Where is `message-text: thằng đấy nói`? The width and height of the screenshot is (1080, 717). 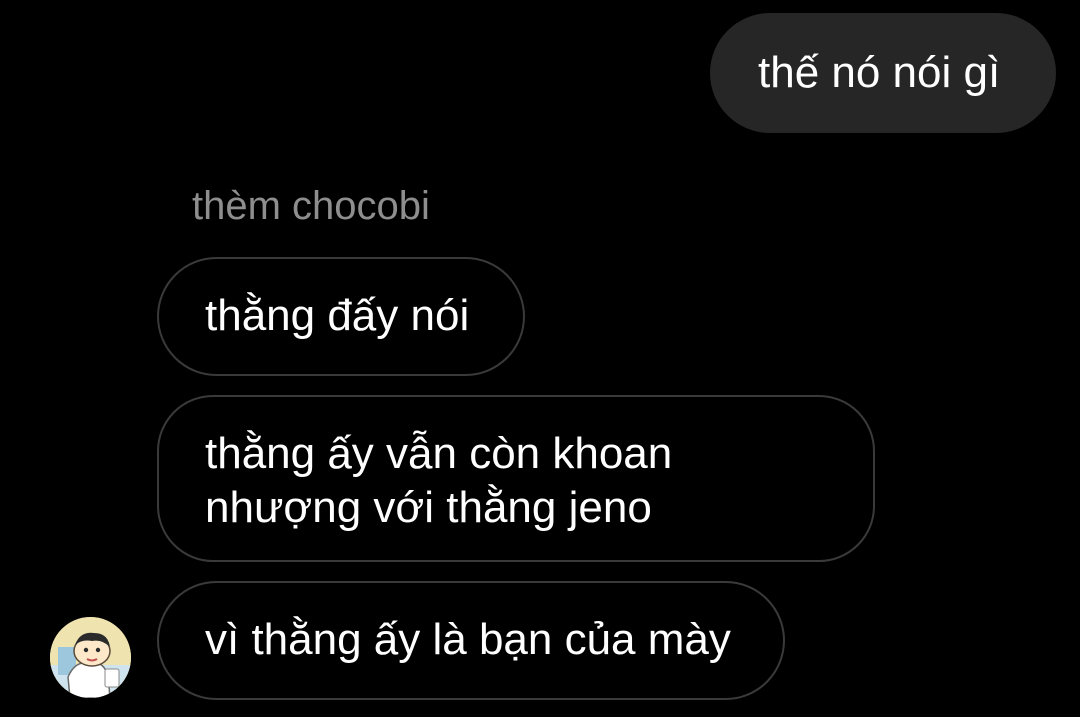
message-text: thằng đấy nói is located at coordinates (337, 315).